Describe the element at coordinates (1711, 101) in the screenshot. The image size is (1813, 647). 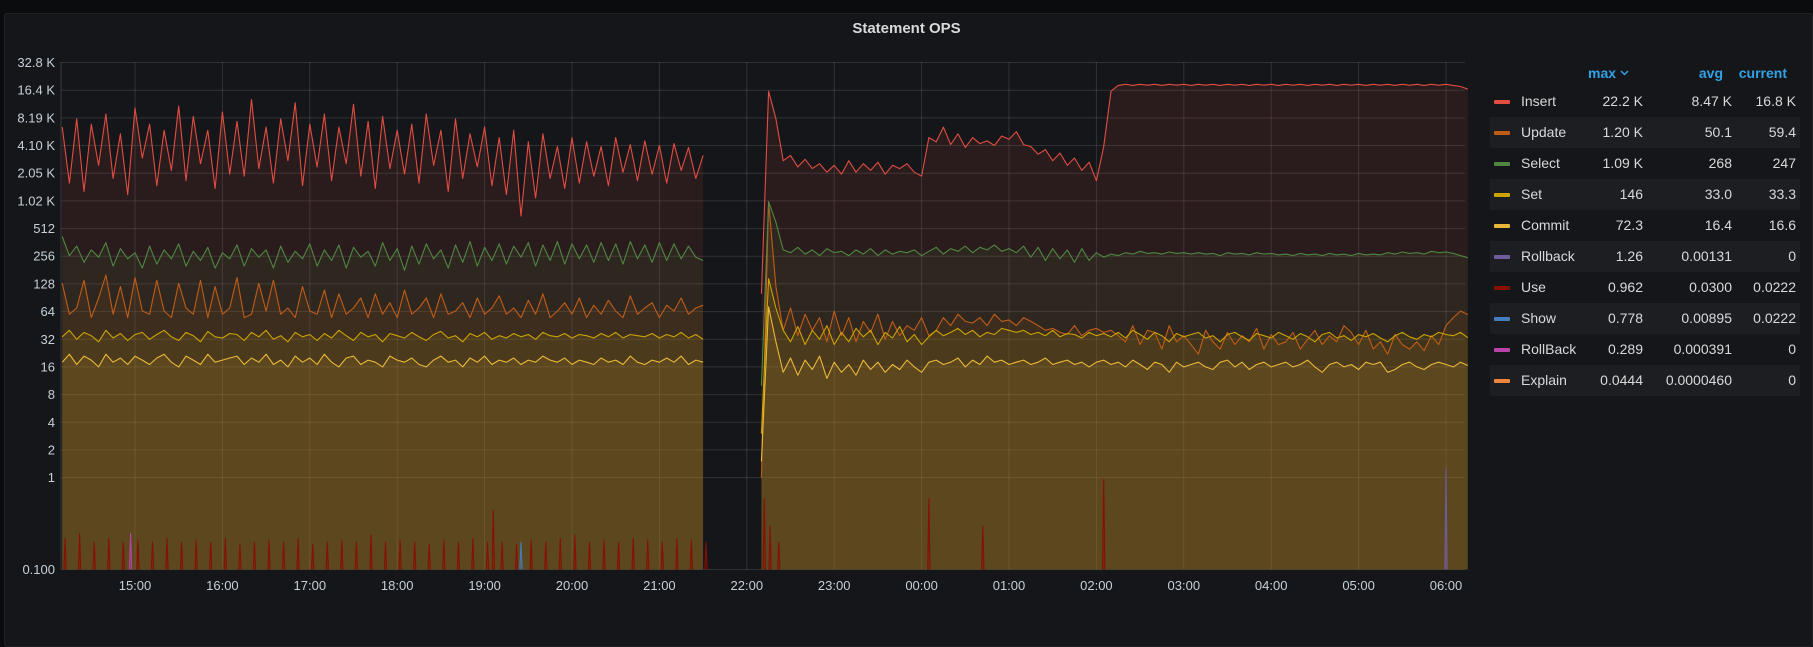
I see `series-avg: 8.47 K` at that location.